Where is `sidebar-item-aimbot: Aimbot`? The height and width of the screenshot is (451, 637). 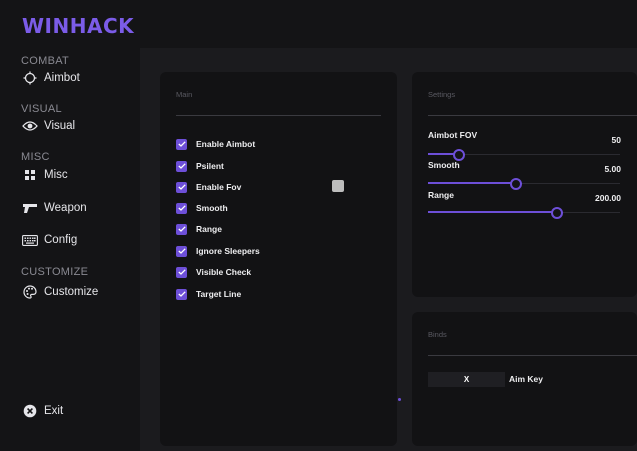
sidebar-item-aimbot: Aimbot is located at coordinates (51, 78).